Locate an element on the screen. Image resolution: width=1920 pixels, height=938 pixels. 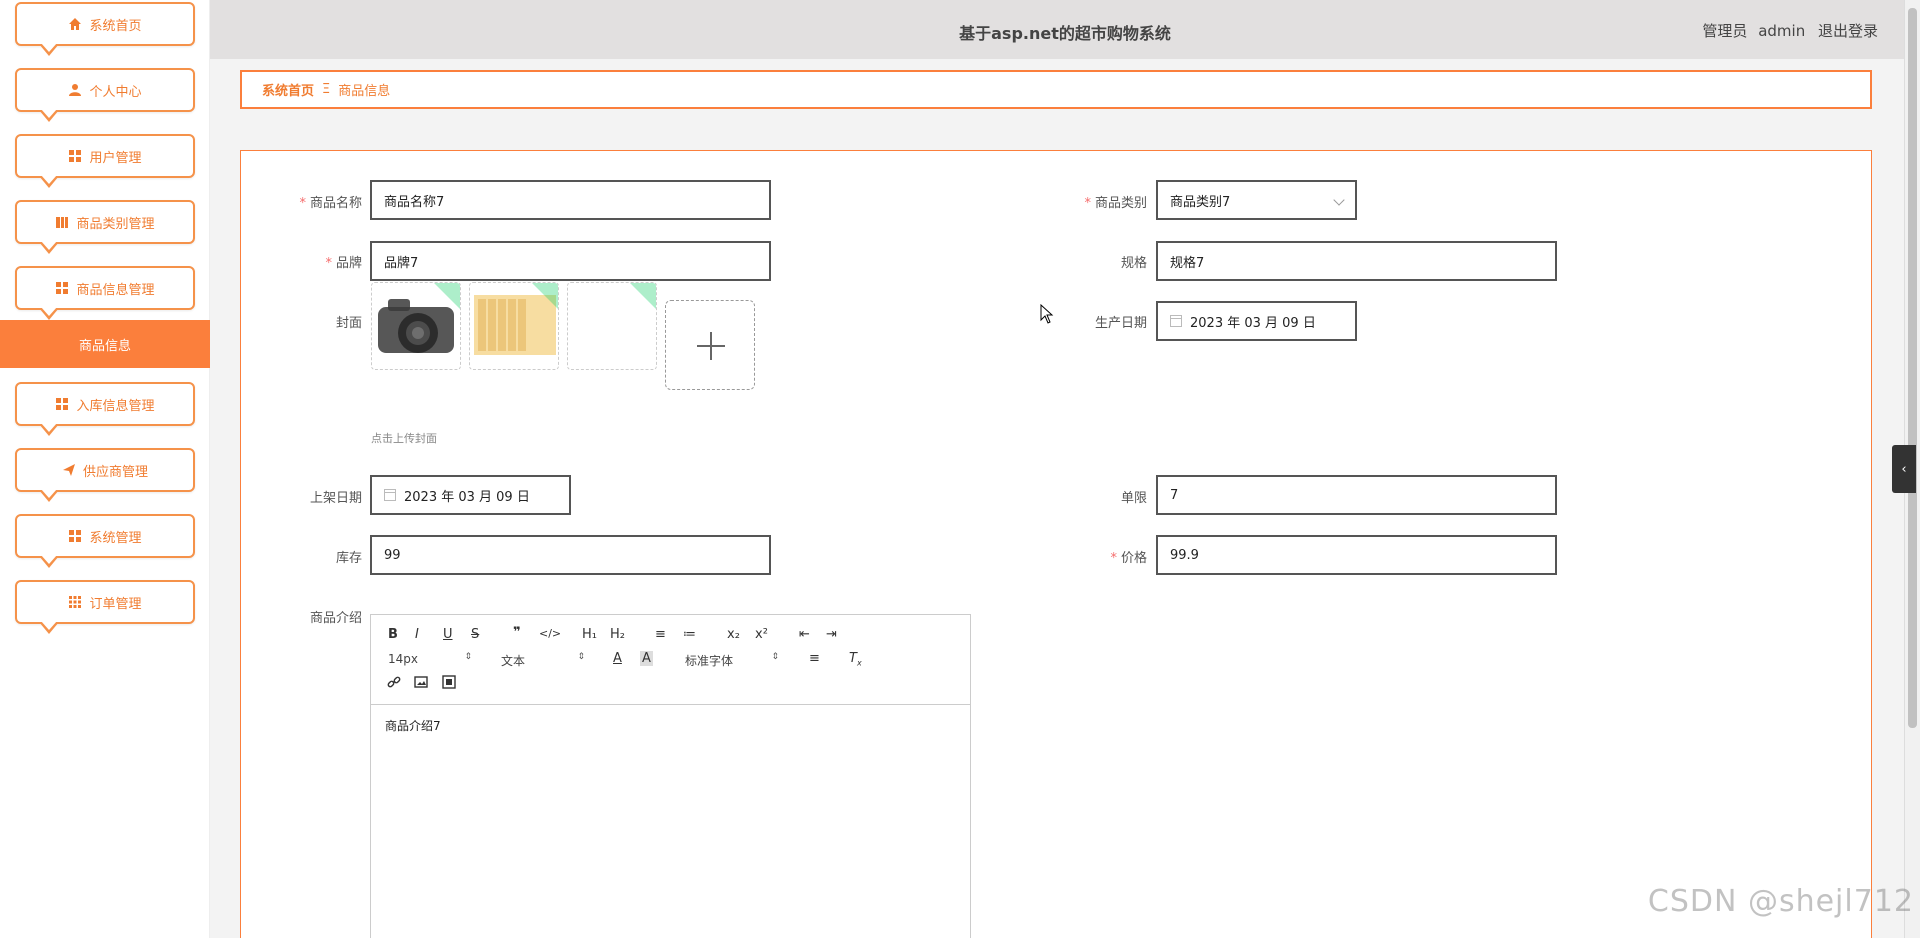
sidebar-item-category: 商品类别管理 is located at coordinates (105, 227).